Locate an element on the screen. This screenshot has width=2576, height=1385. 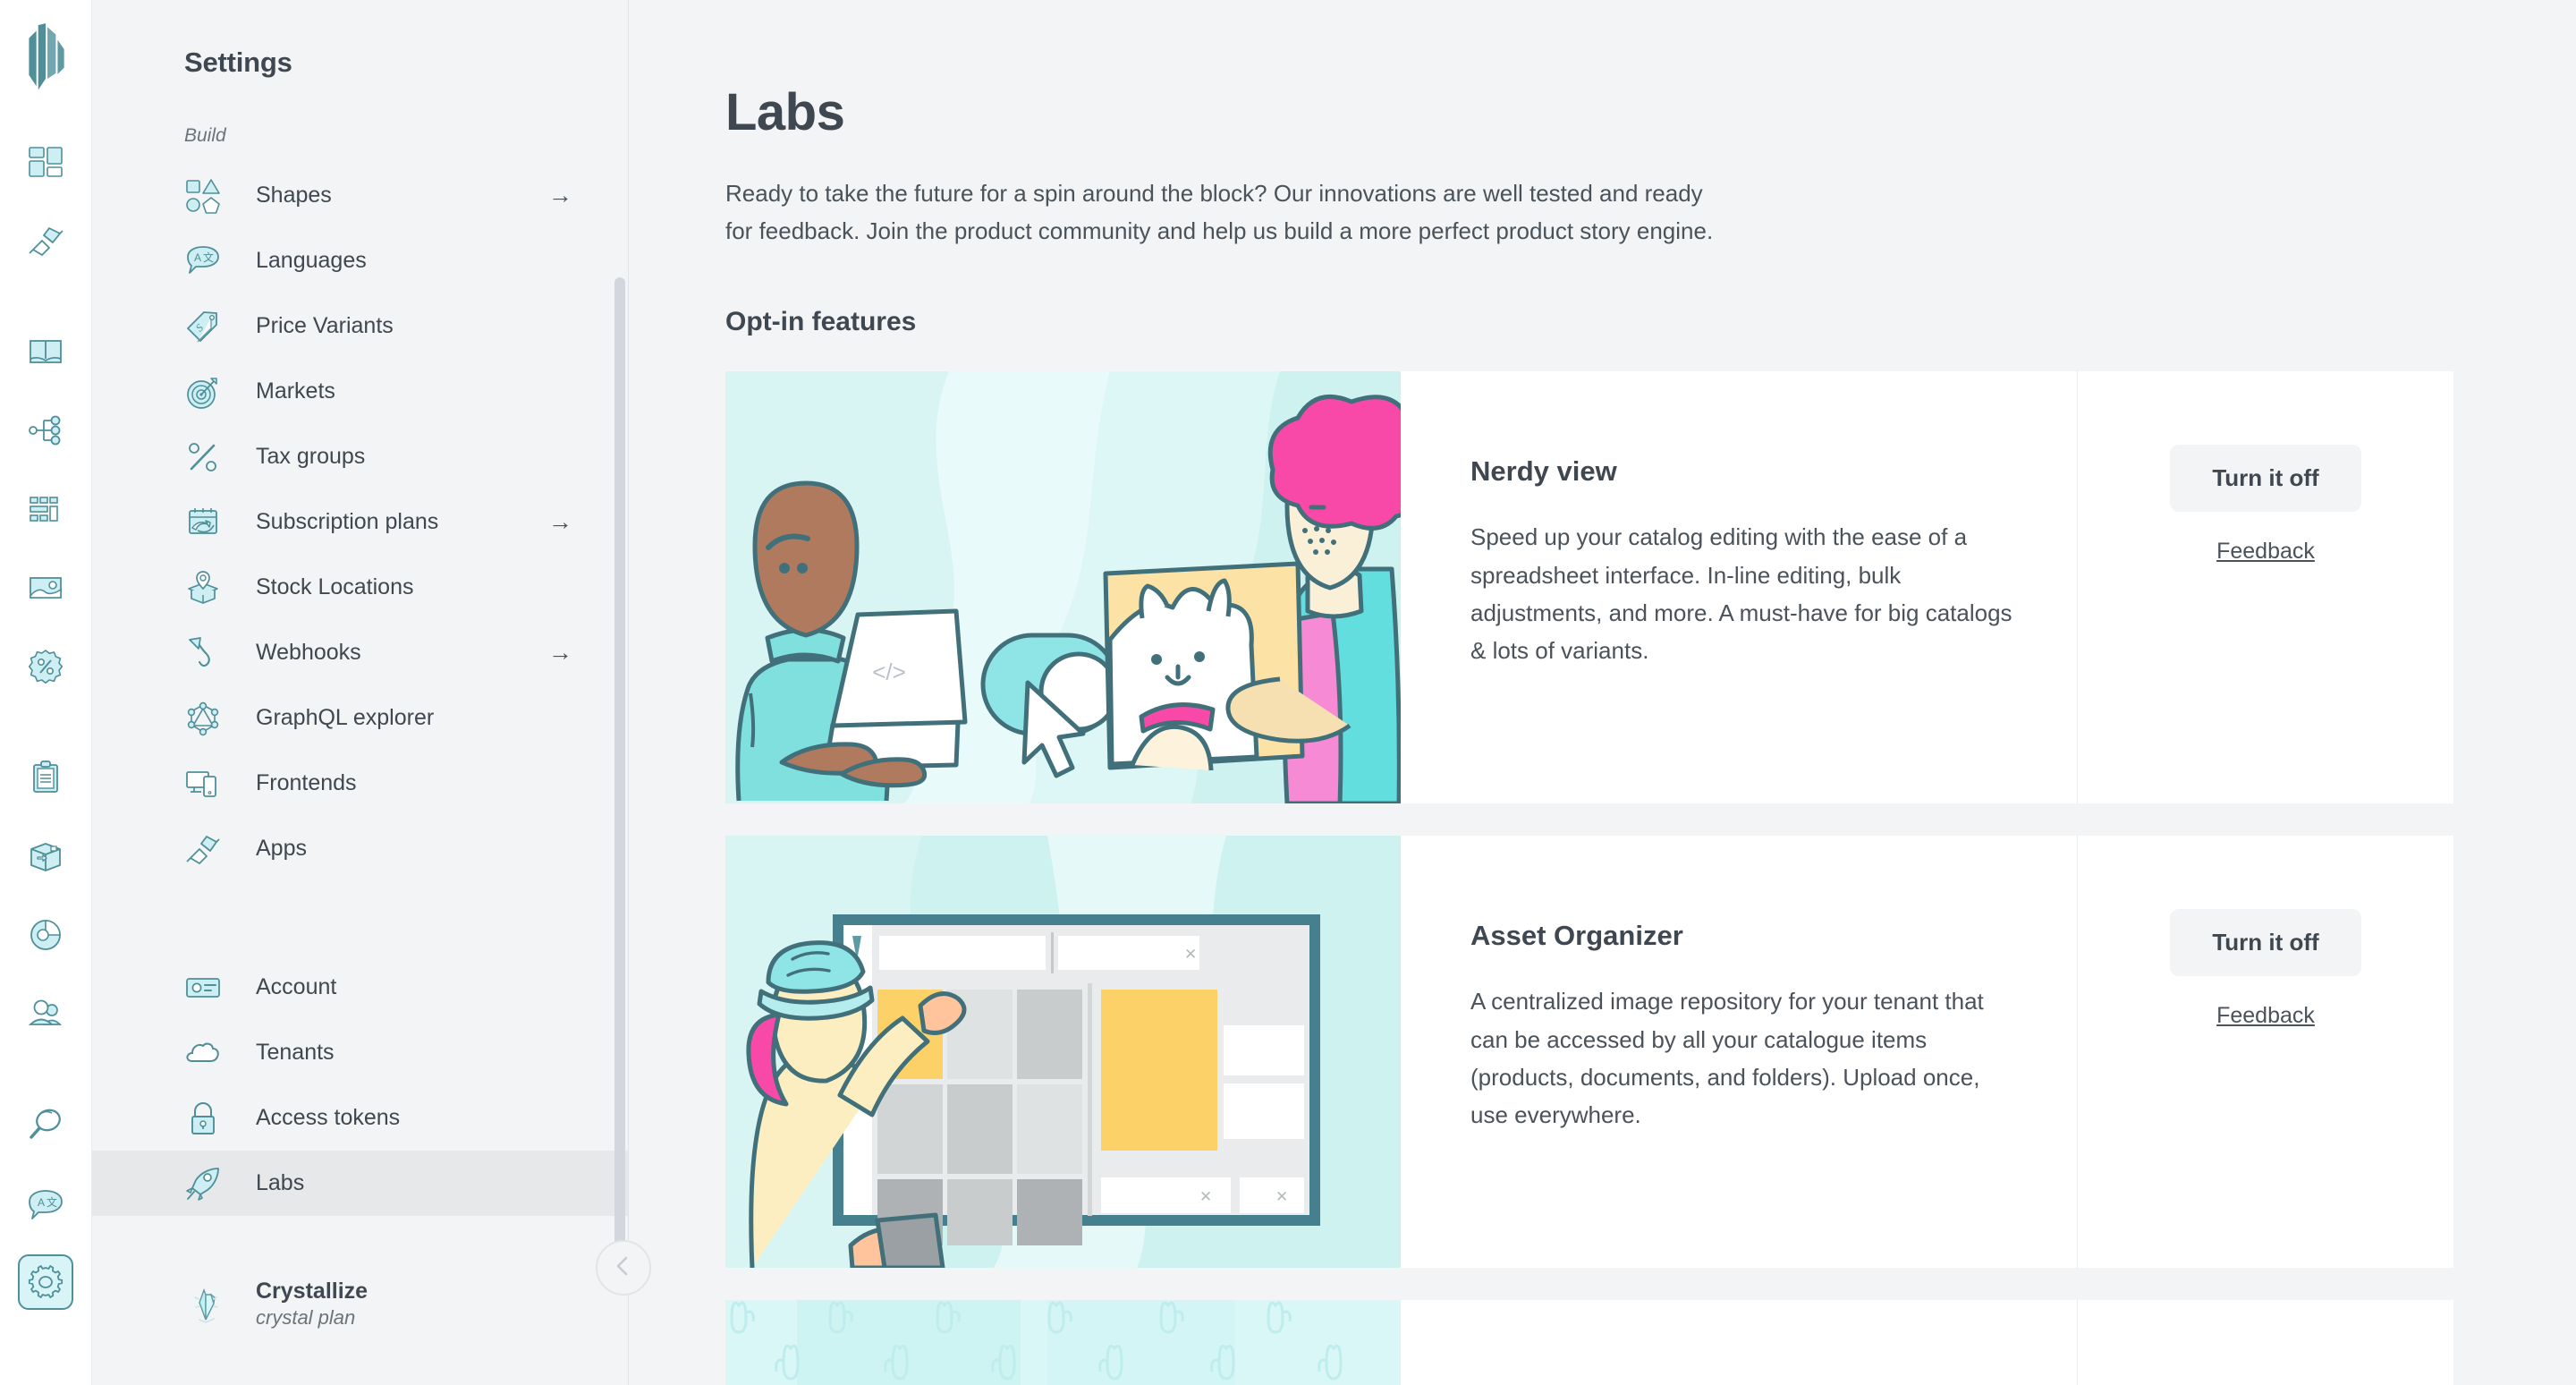
sidebar-item-shapes: Shapes → is located at coordinates (360, 195).